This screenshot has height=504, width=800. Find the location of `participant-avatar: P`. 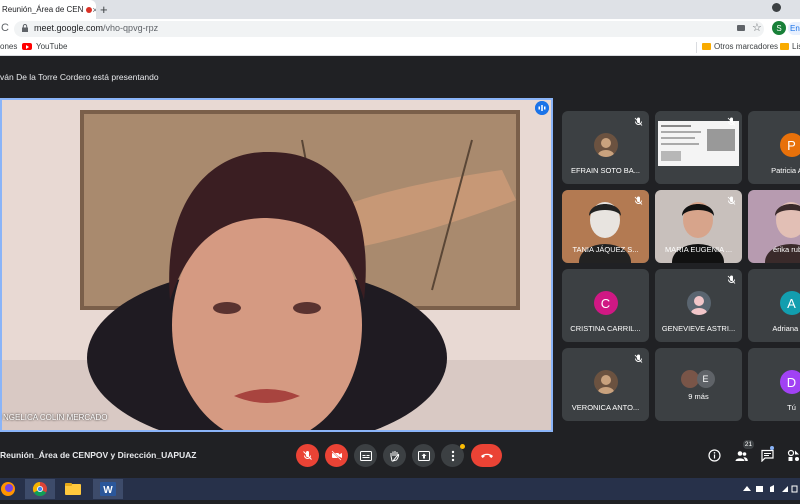

participant-avatar: P is located at coordinates (790, 145).